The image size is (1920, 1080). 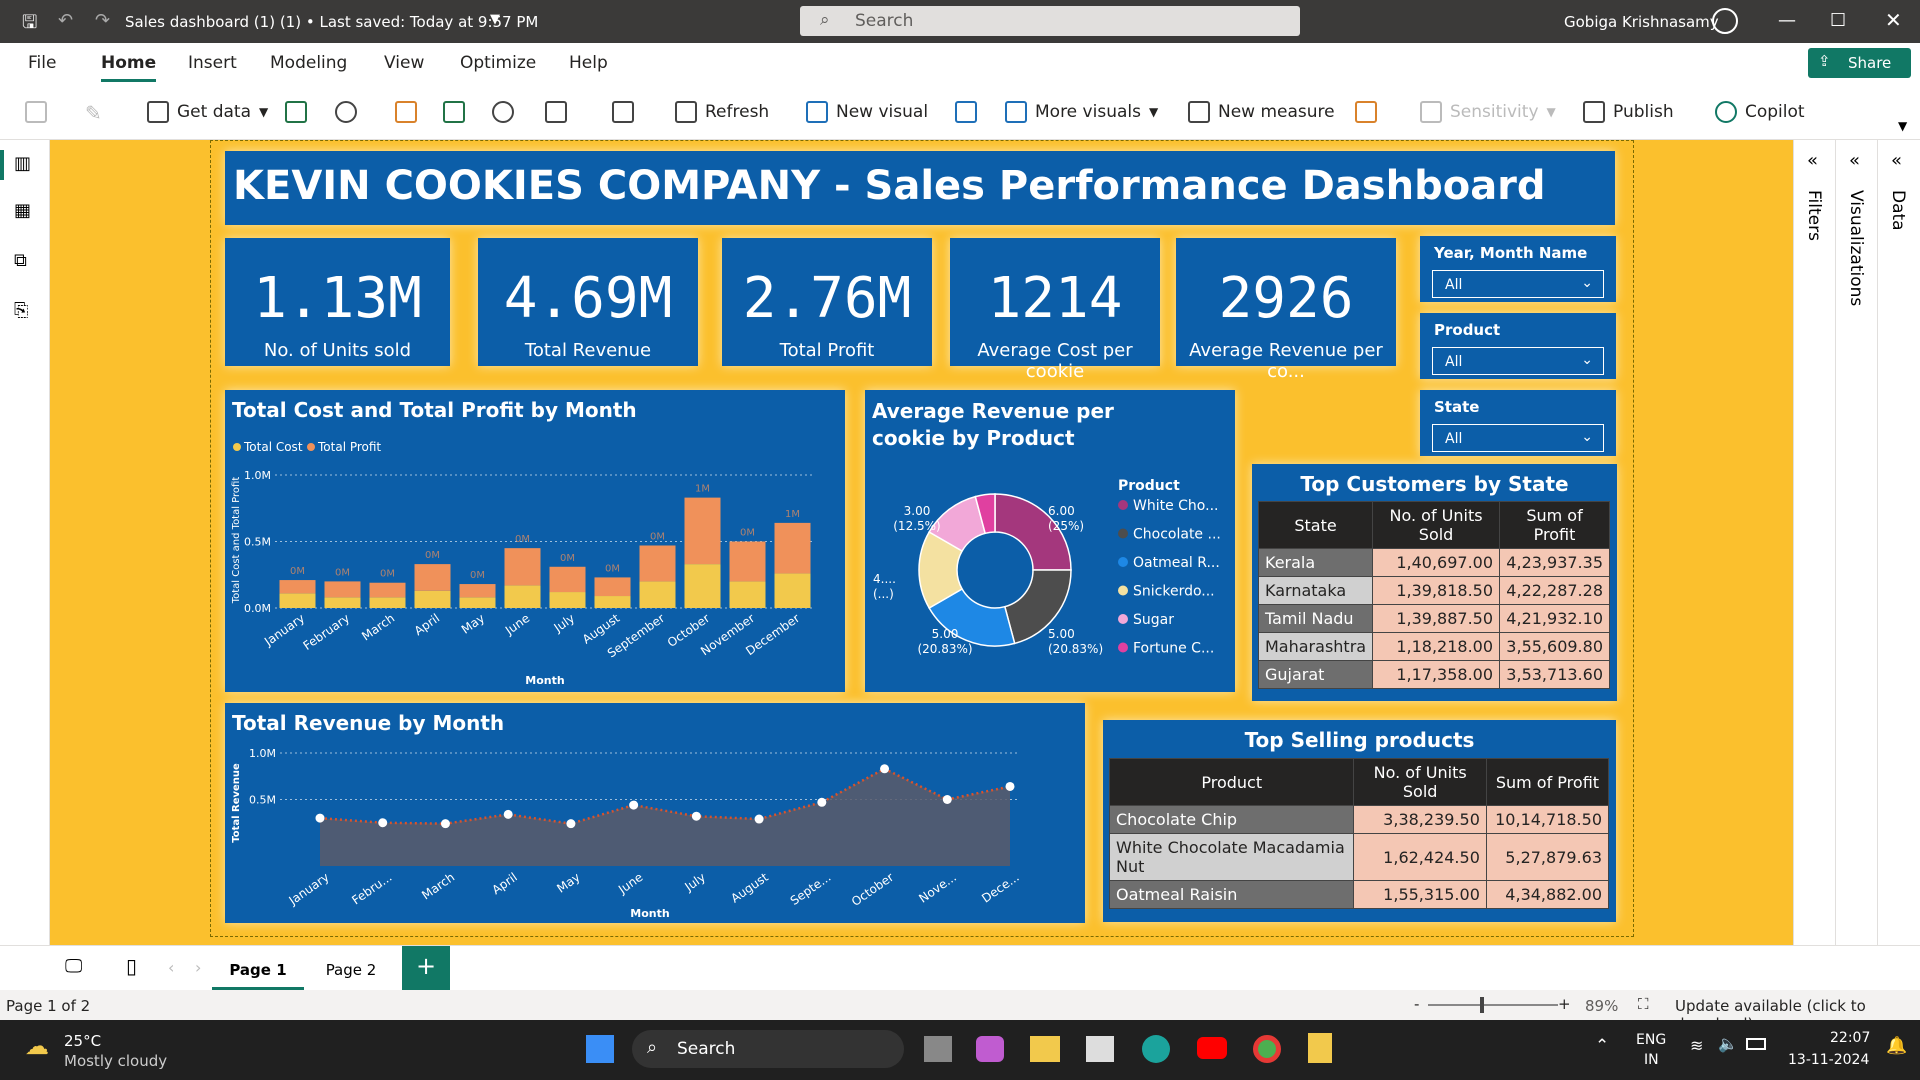 What do you see at coordinates (1643, 1004) in the screenshot?
I see `fit-page-icon: ⛶` at bounding box center [1643, 1004].